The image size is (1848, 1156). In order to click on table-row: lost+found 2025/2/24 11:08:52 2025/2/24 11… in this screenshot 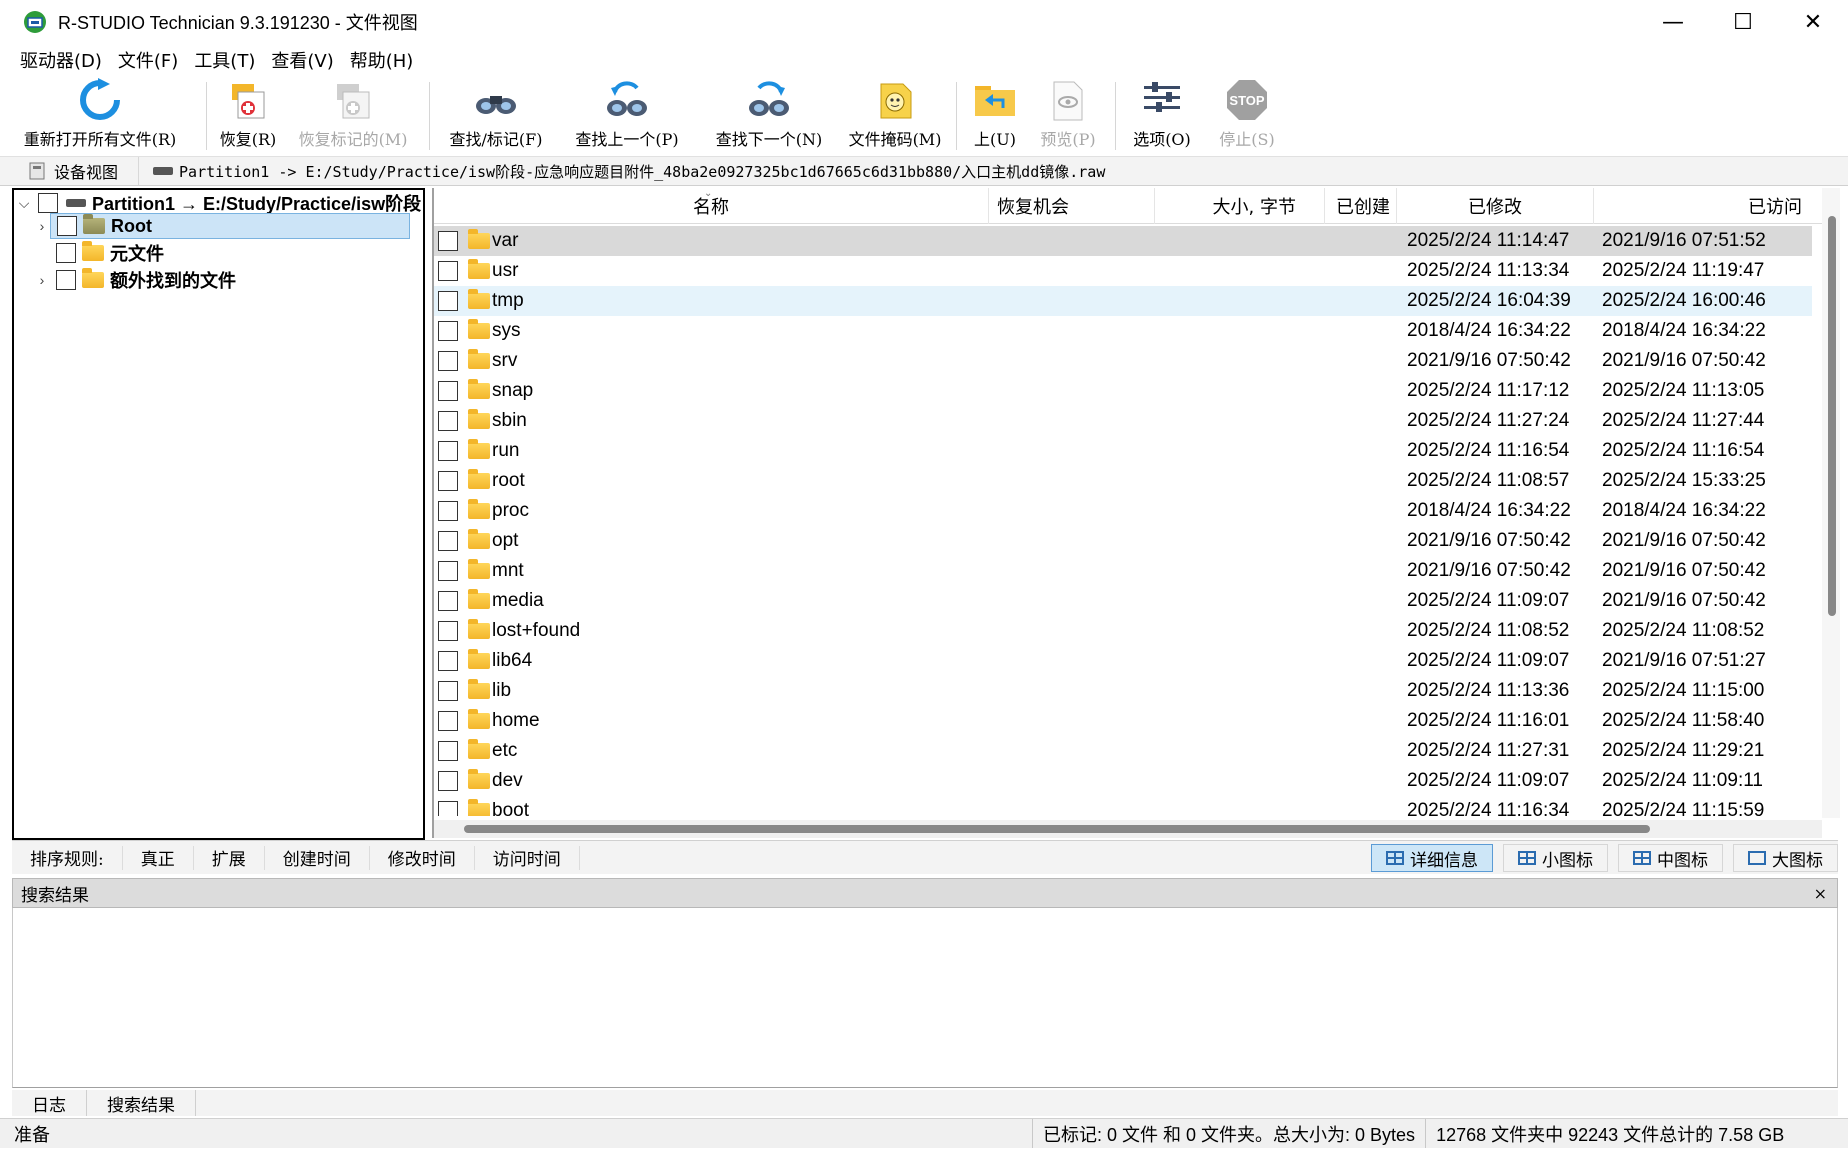, I will do `click(1123, 631)`.